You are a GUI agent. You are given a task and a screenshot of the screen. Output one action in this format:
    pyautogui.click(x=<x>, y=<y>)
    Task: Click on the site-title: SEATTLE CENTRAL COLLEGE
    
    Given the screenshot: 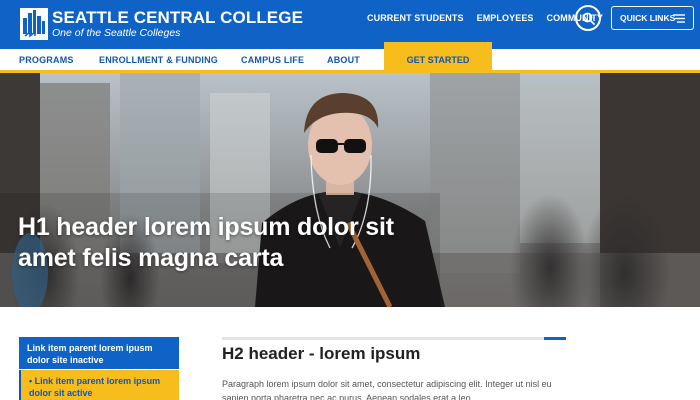 What is the action you would take?
    pyautogui.click(x=177, y=18)
    